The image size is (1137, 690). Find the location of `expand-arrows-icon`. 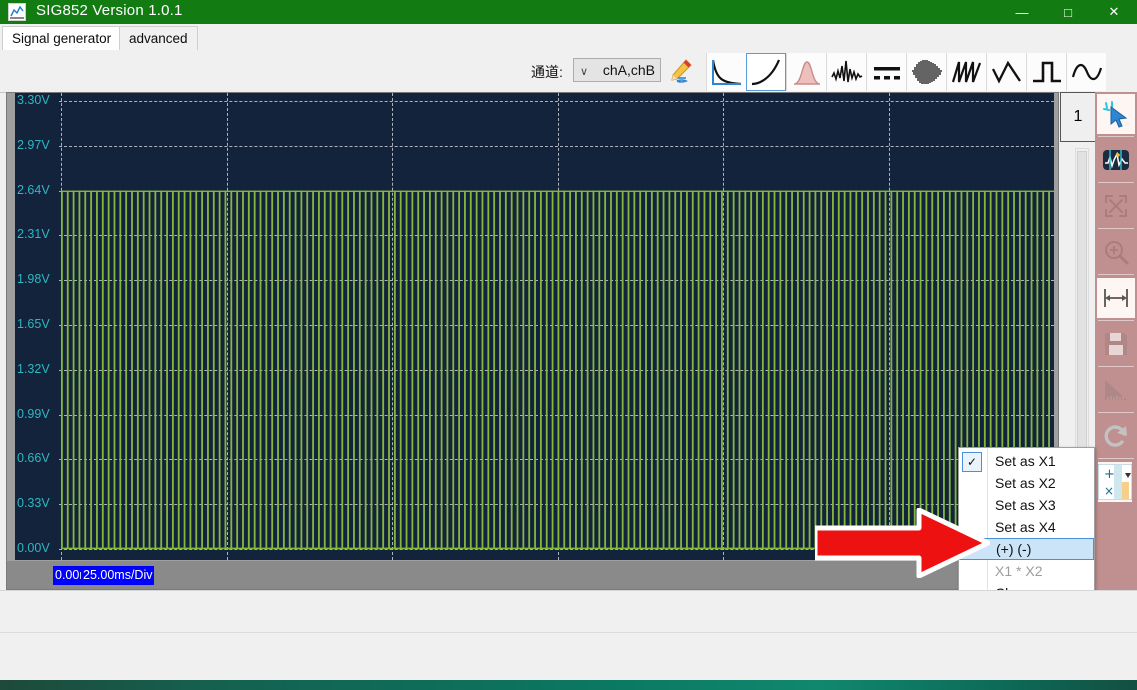

expand-arrows-icon is located at coordinates (1116, 206).